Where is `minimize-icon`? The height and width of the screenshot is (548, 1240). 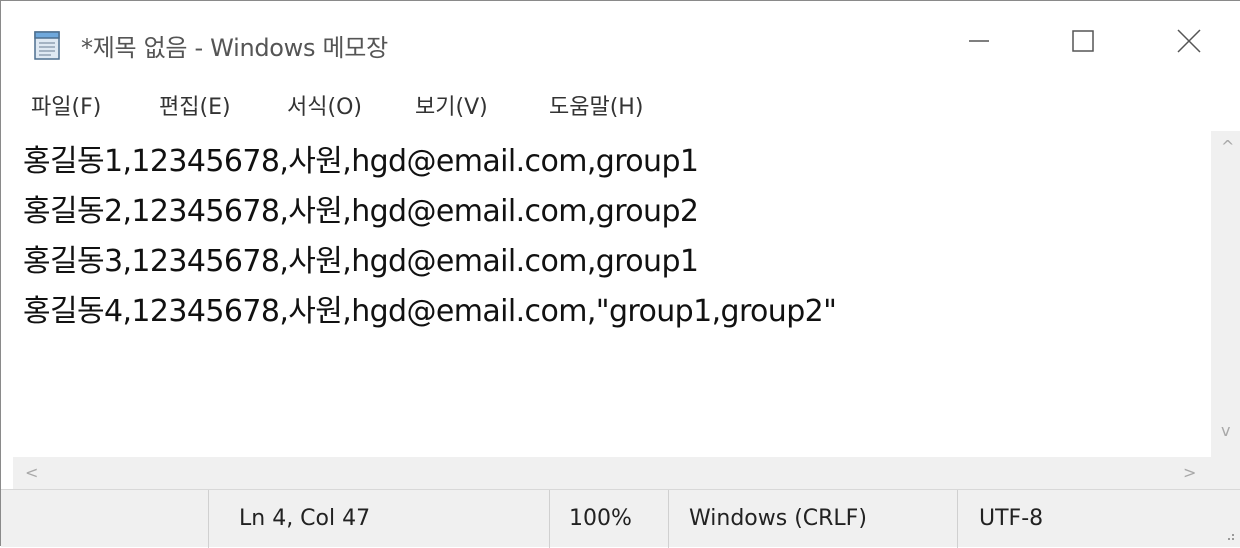
minimize-icon is located at coordinates (979, 43).